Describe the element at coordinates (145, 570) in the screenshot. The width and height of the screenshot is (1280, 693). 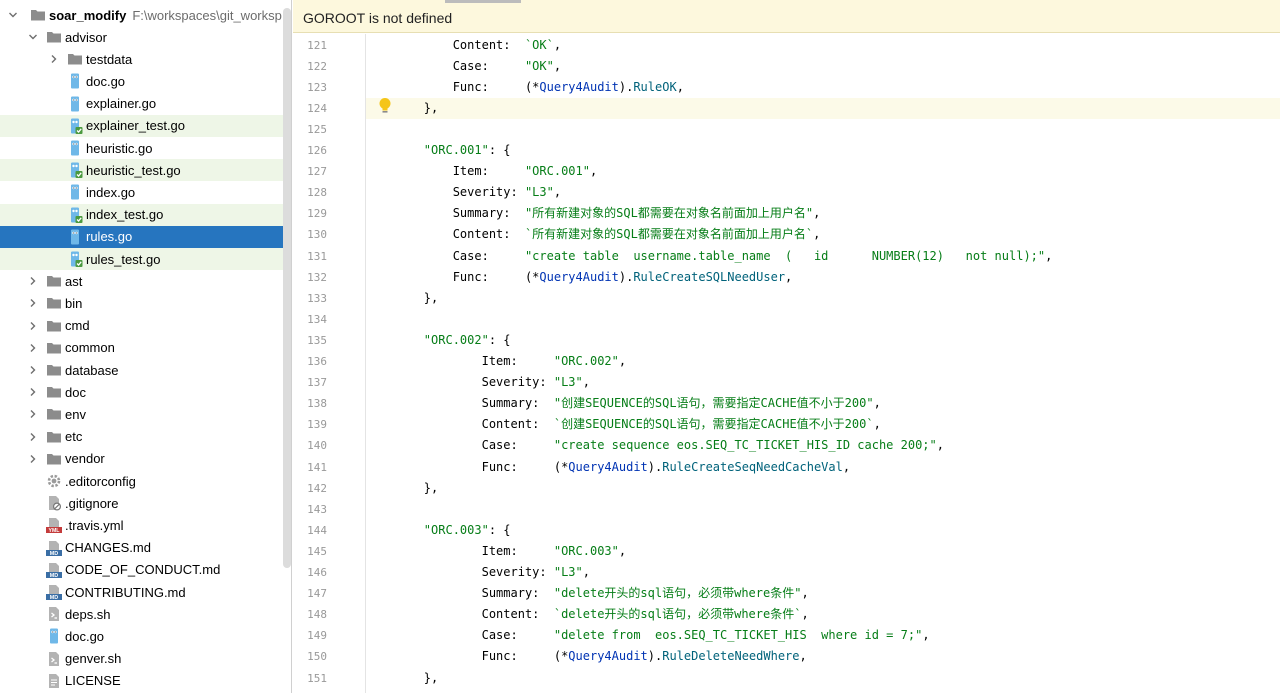
I see `tree-item-code-of-conduct-md: MD CODE_OF_CONDUCT.md` at that location.